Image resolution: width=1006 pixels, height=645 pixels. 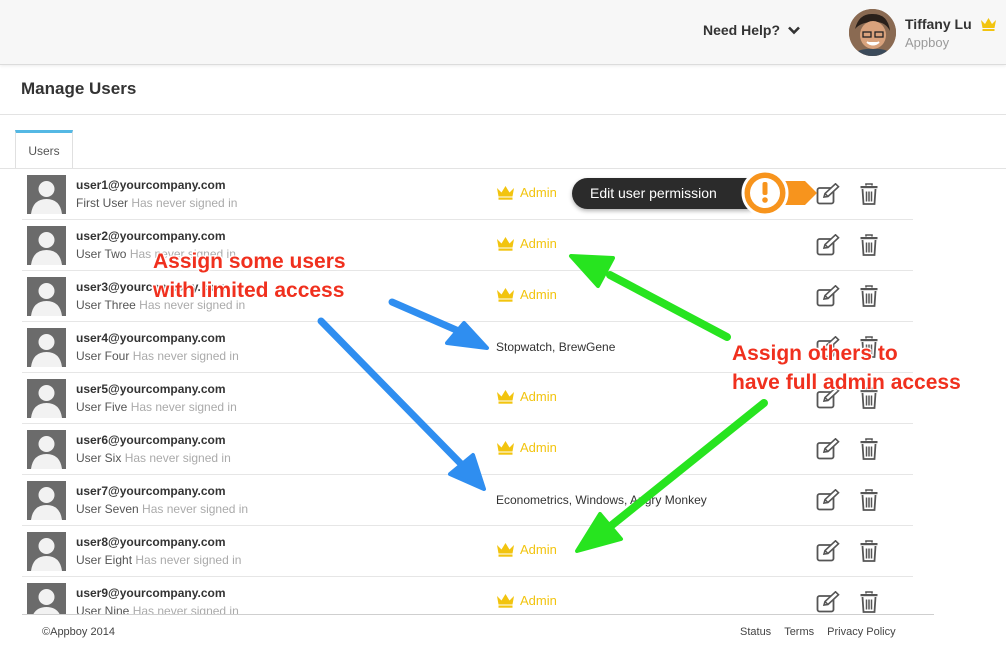 What do you see at coordinates (151, 593) in the screenshot?
I see `user-email: user9@yourcompany.com` at bounding box center [151, 593].